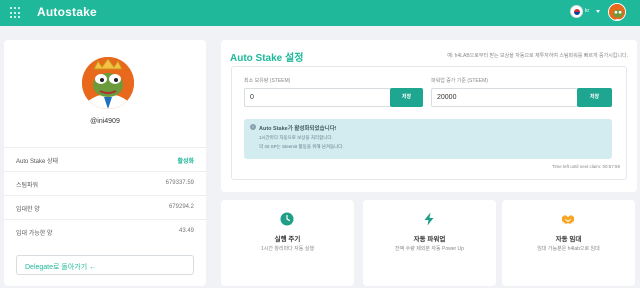 The height and width of the screenshot is (288, 640). What do you see at coordinates (185, 162) in the screenshot?
I see `status-badge: 활성화` at bounding box center [185, 162].